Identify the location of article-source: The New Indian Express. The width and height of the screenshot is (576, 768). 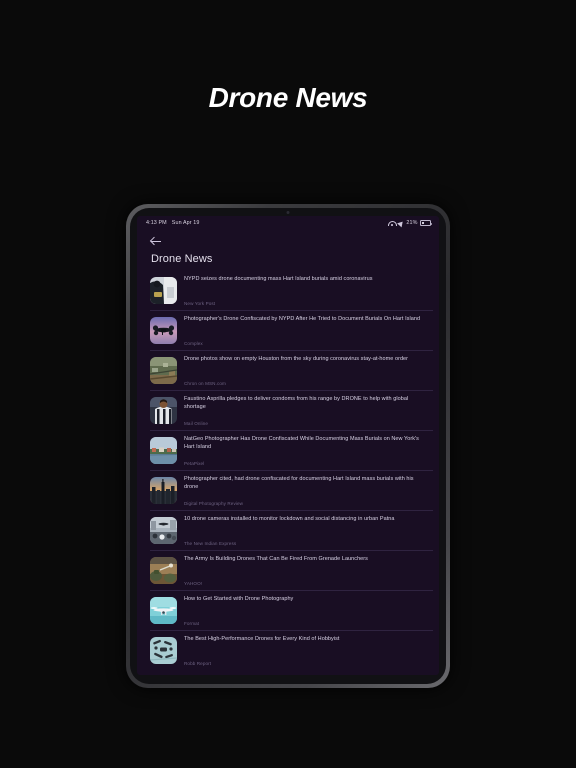
(210, 543).